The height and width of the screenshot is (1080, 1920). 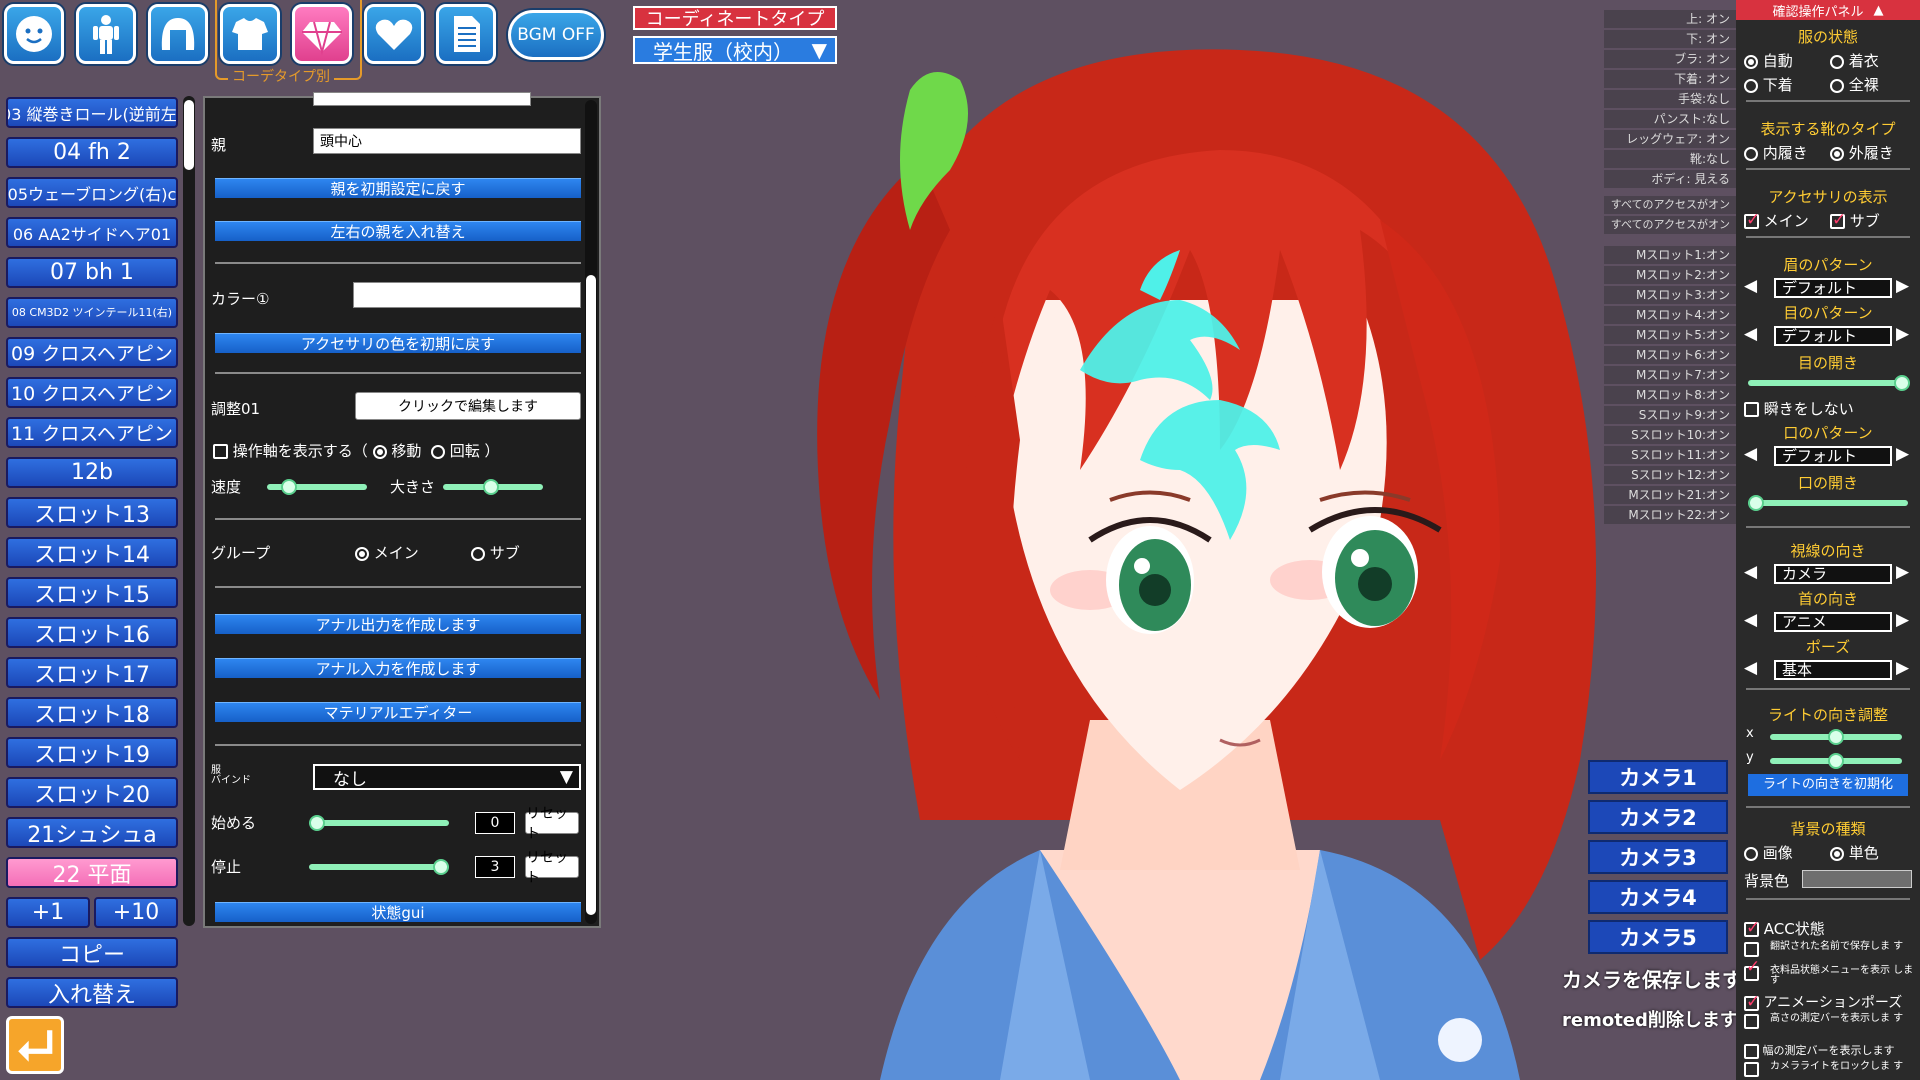 I want to click on collapse-triangle-icon: ▲, so click(x=1879, y=10).